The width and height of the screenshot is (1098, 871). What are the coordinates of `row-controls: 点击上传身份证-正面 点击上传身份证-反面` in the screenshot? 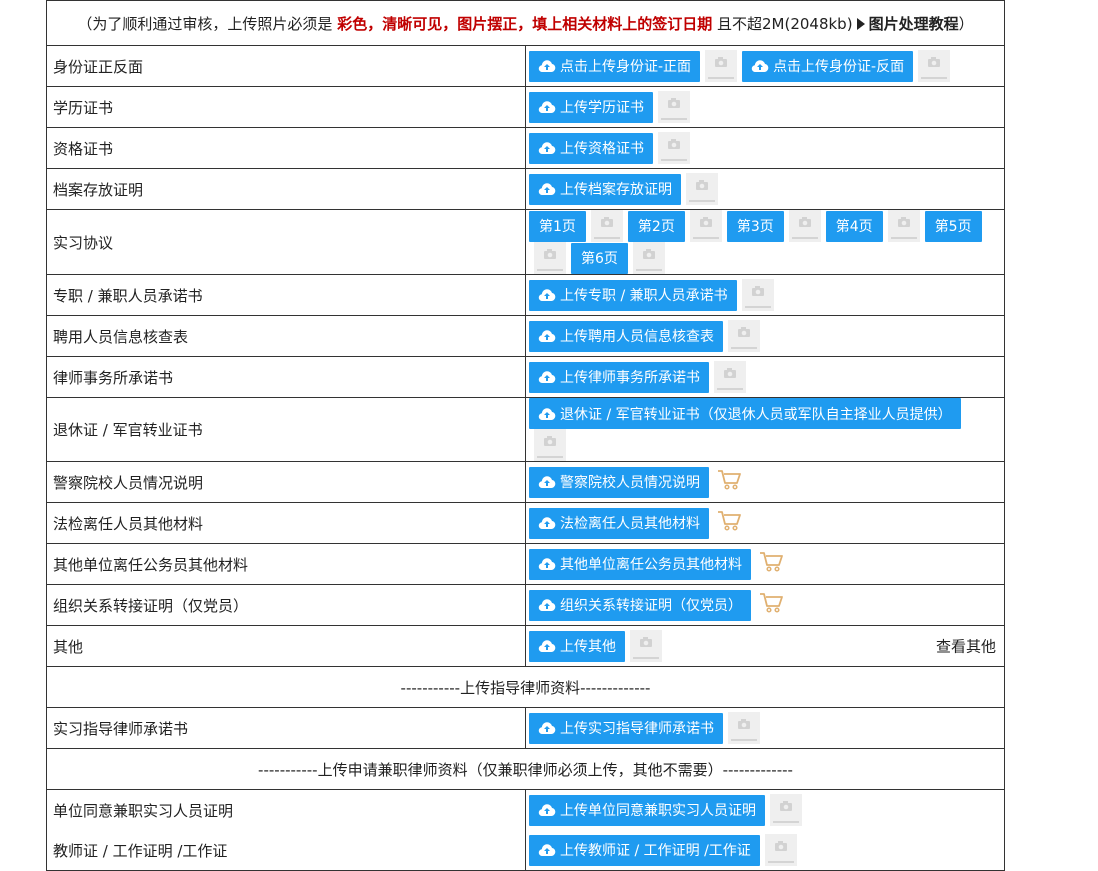 It's located at (765, 66).